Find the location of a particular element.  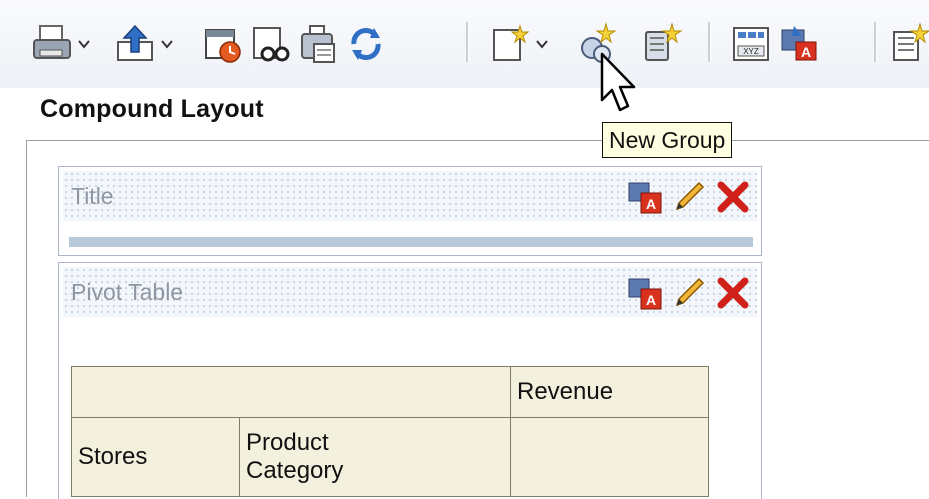

page-title: Compound Layout is located at coordinates (152, 109).